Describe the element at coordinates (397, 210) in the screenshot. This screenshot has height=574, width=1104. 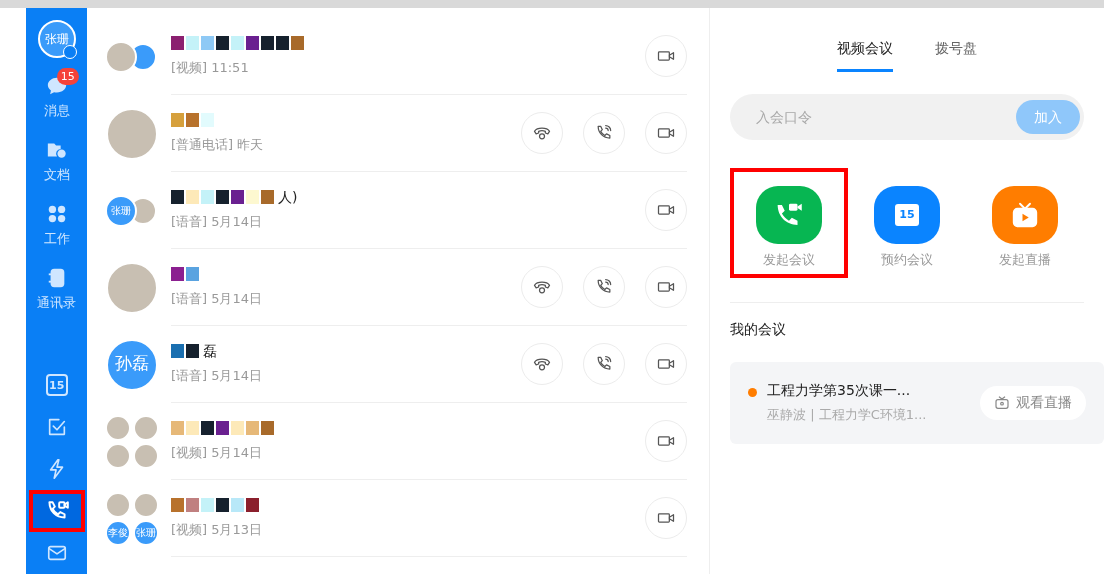
I see `call-row: 张珊 人) [语音] 5月14日` at that location.